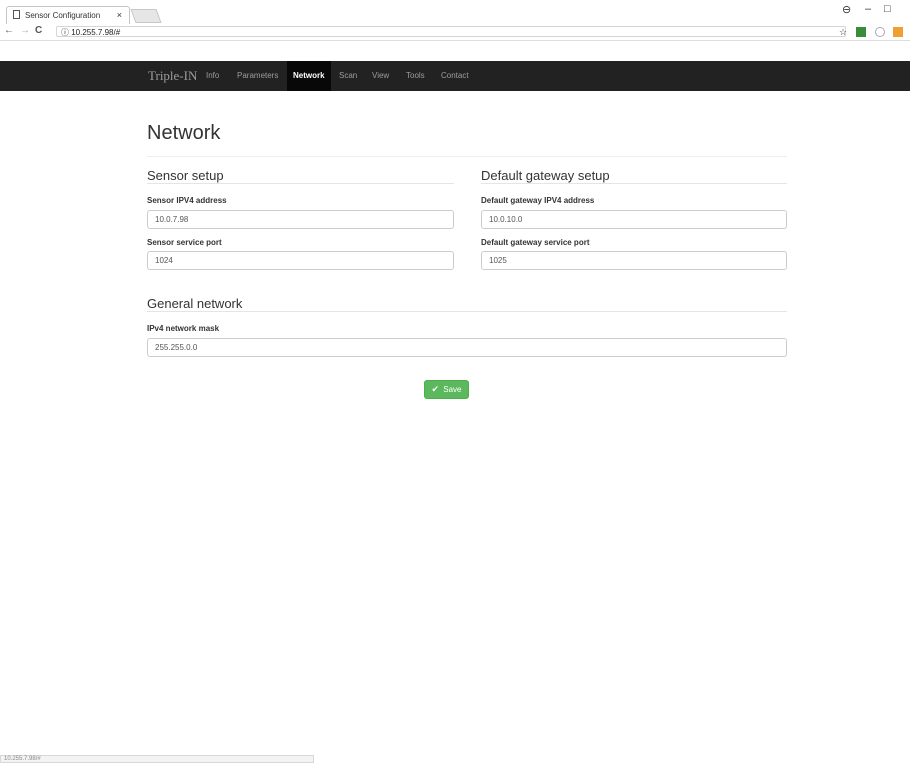 The width and height of the screenshot is (910, 763). What do you see at coordinates (184, 133) in the screenshot?
I see `page-title: Network` at bounding box center [184, 133].